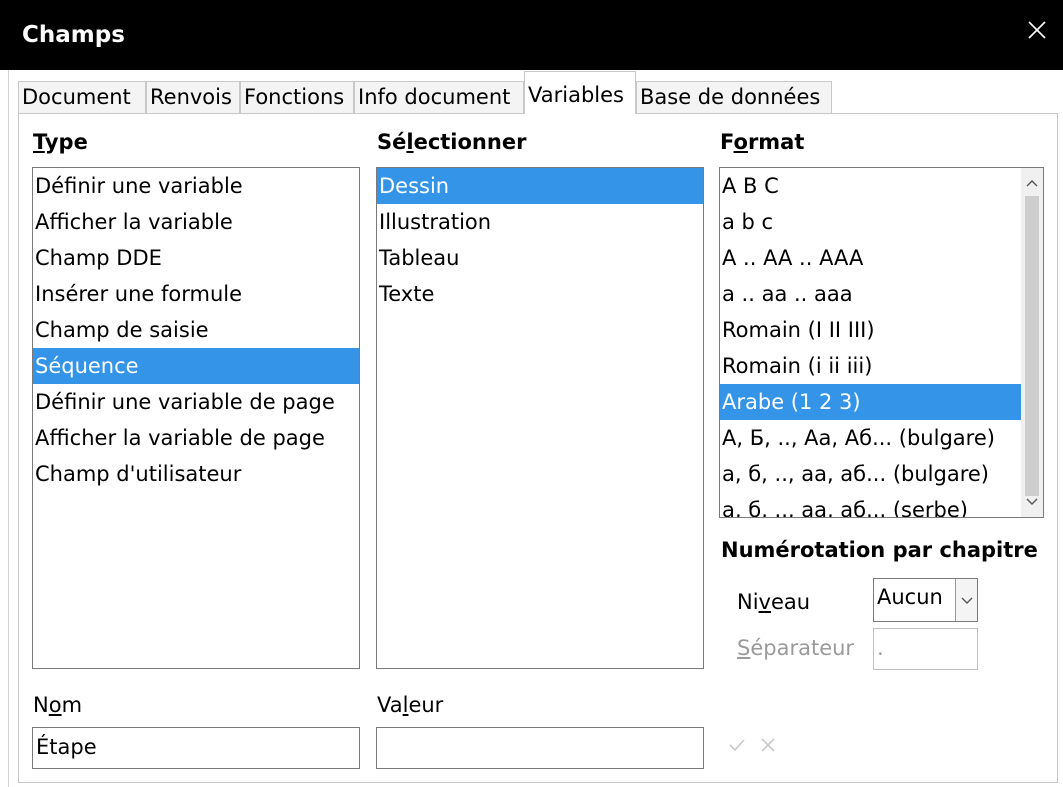  What do you see at coordinates (196, 366) in the screenshot?
I see `list-item: Séquence` at bounding box center [196, 366].